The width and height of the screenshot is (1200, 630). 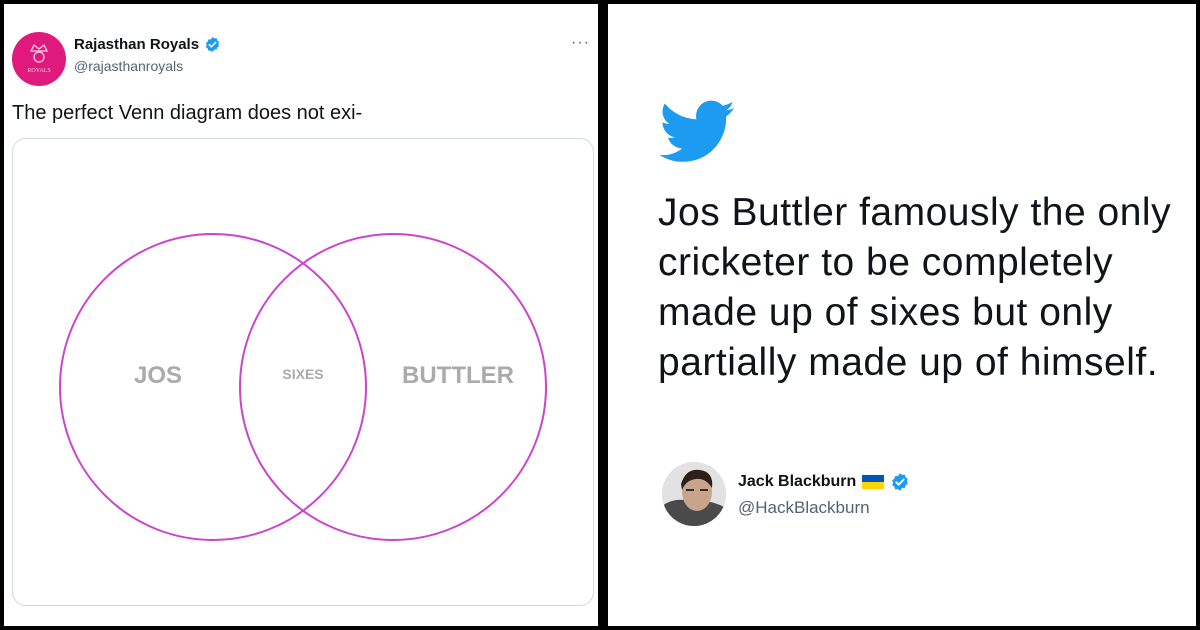 I want to click on ukraine-flag-icon, so click(x=873, y=482).